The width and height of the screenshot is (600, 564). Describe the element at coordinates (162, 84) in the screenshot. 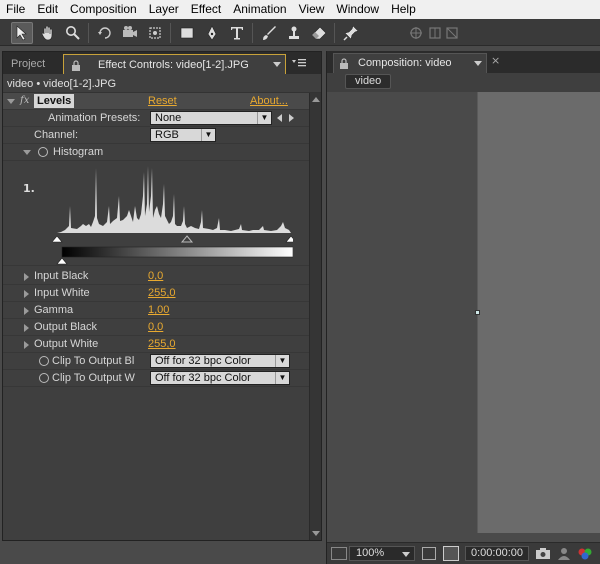

I see `effect-controls-header: video • video[1-2].JPG` at that location.